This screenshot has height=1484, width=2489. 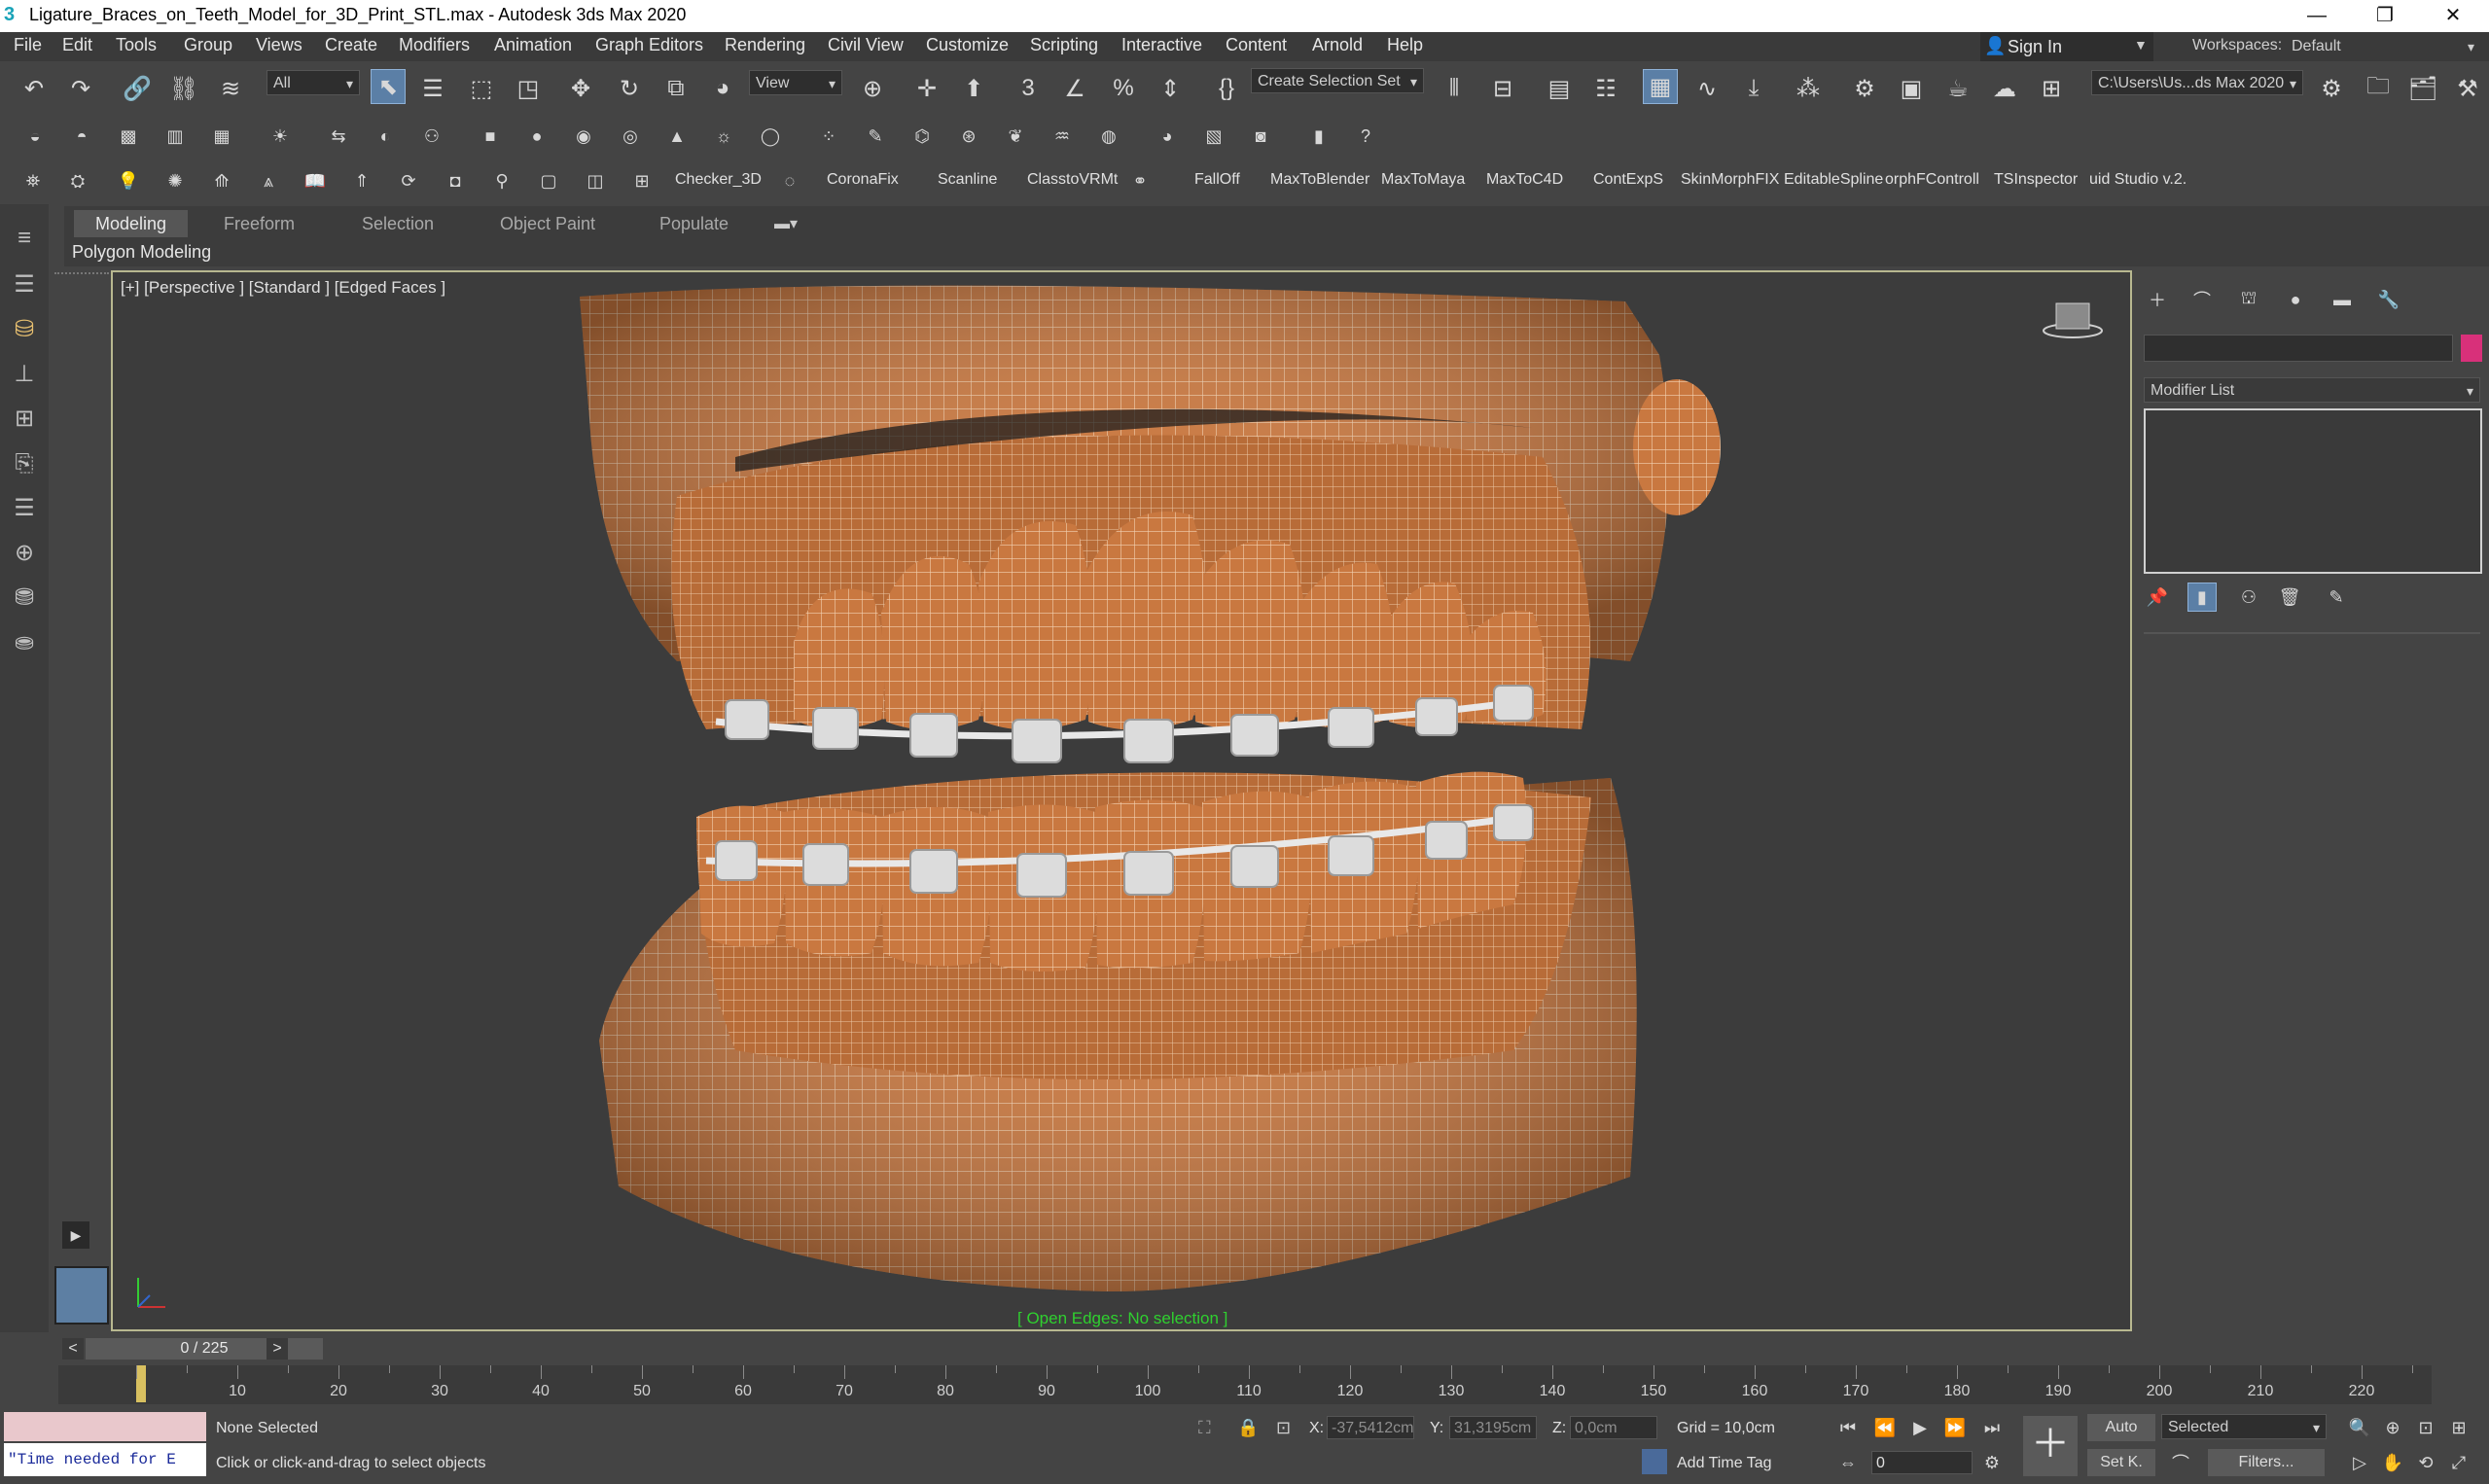 What do you see at coordinates (131, 224) in the screenshot?
I see `tab-modeling: Modeling` at bounding box center [131, 224].